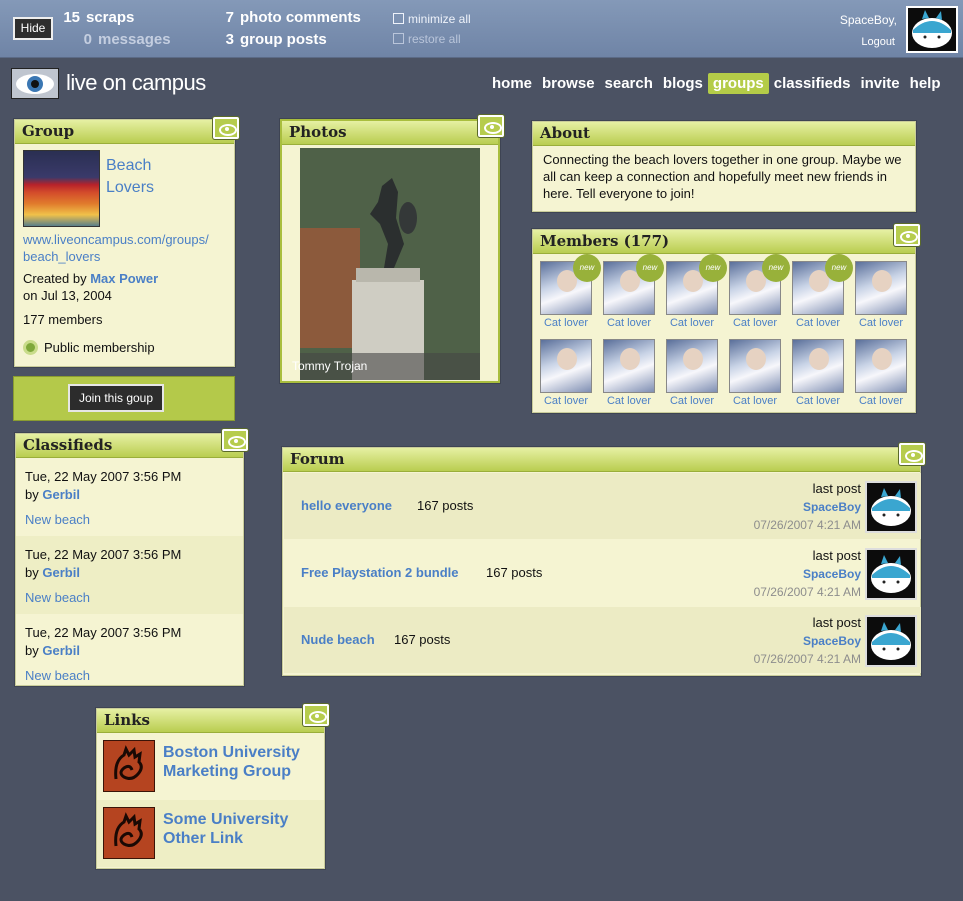  I want to click on forum-eye-icon, so click(912, 454).